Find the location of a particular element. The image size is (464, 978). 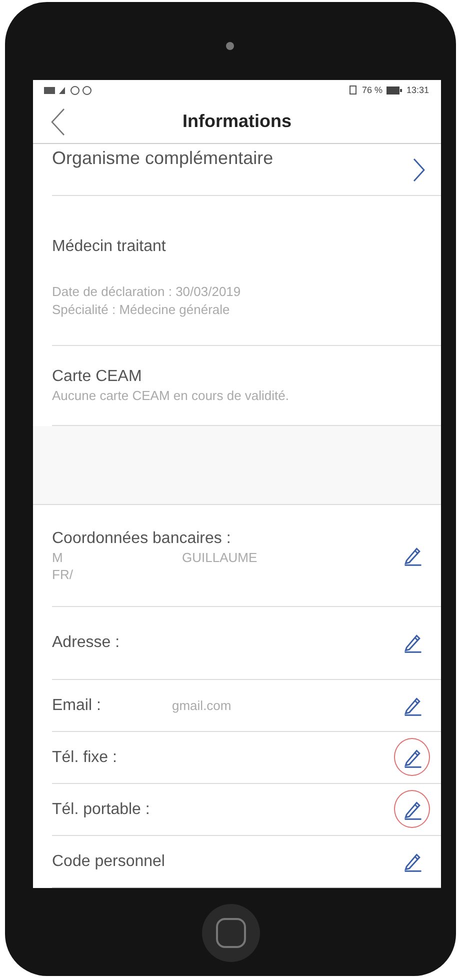

field-value: M is located at coordinates (58, 557).